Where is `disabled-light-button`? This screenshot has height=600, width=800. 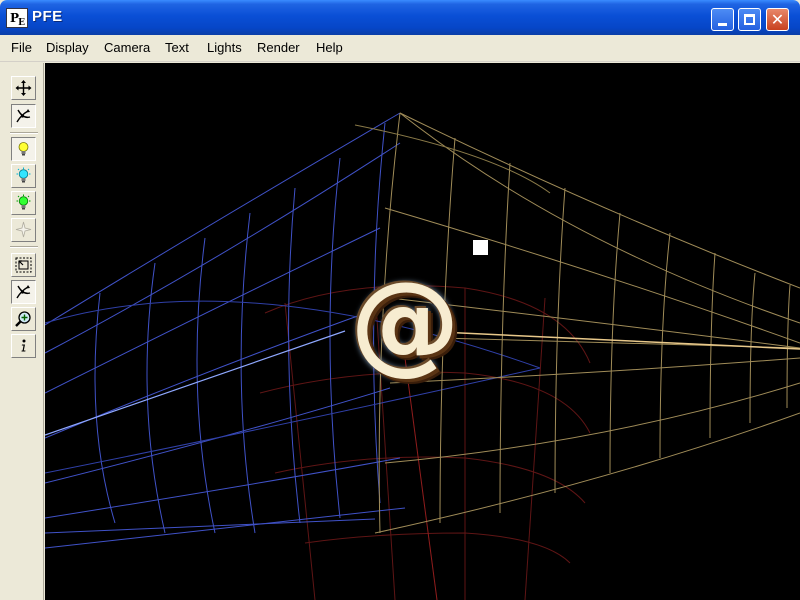 disabled-light-button is located at coordinates (23, 230).